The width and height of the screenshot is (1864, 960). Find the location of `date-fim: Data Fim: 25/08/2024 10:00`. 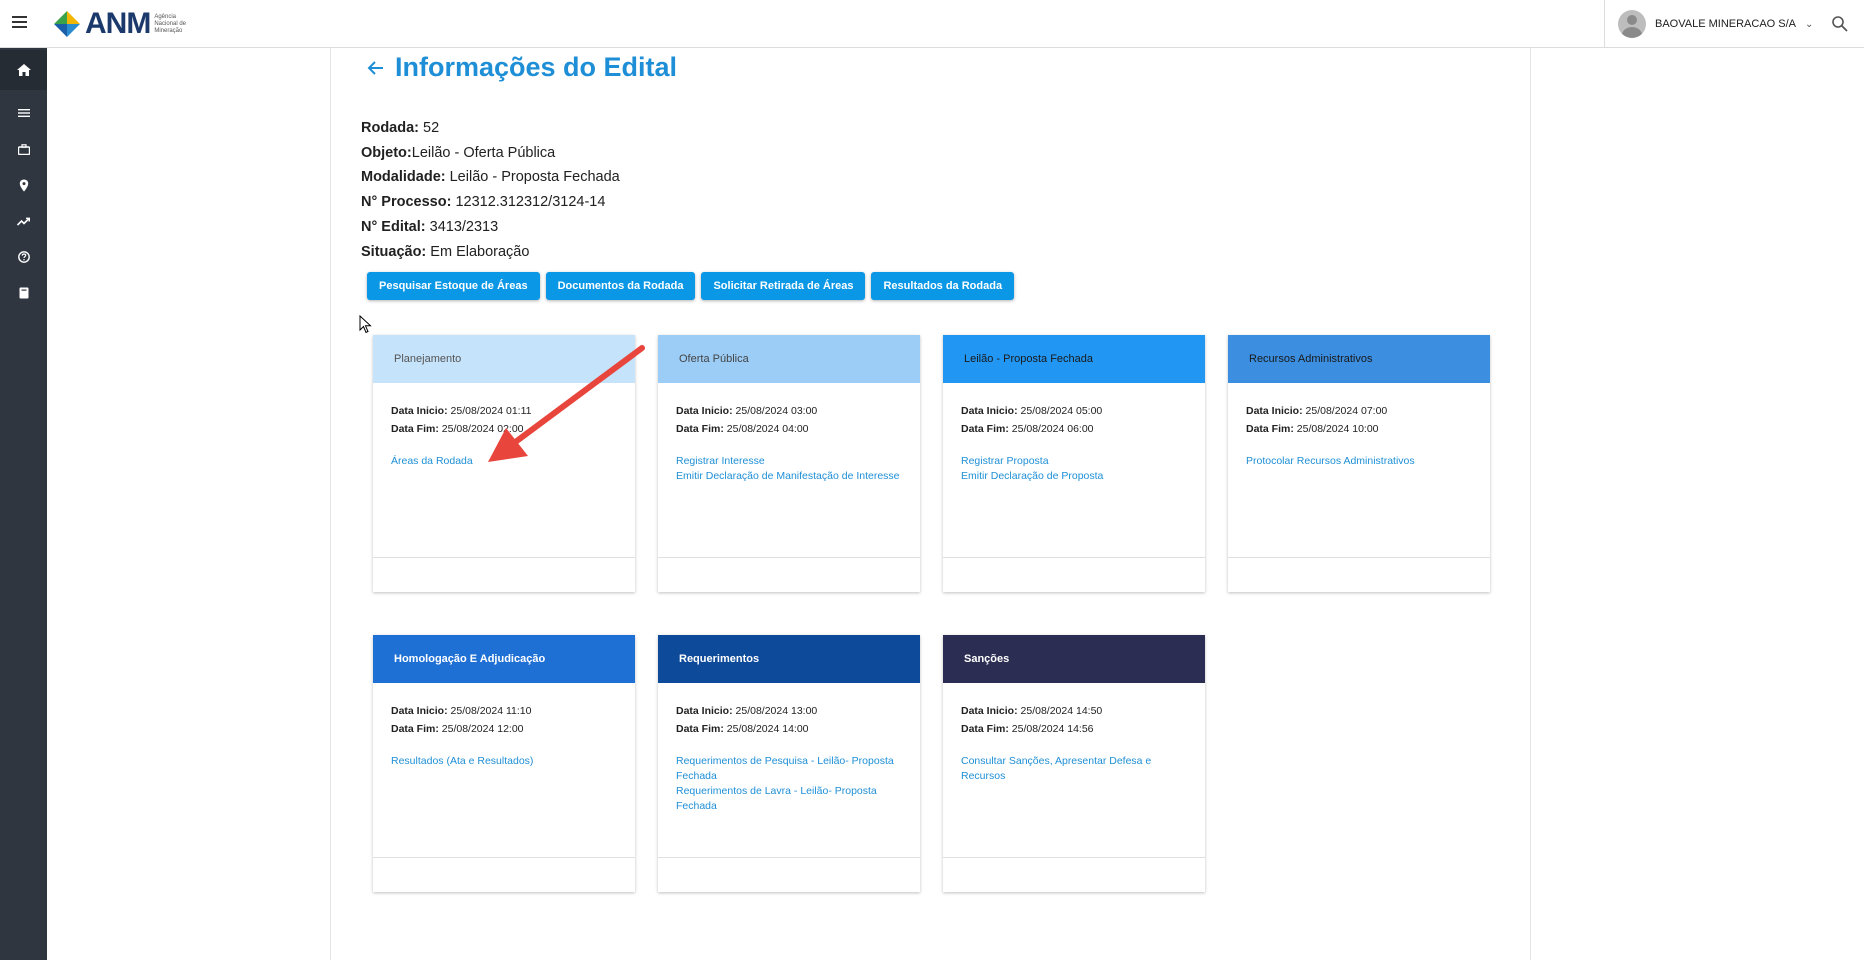

date-fim: Data Fim: 25/08/2024 10:00 is located at coordinates (1359, 429).